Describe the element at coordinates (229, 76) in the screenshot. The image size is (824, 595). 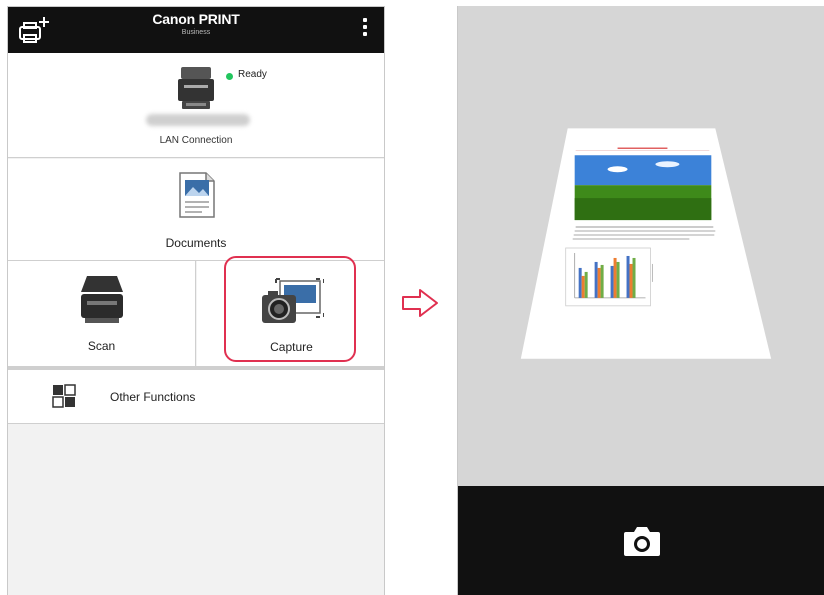
I see `status-indicator` at that location.